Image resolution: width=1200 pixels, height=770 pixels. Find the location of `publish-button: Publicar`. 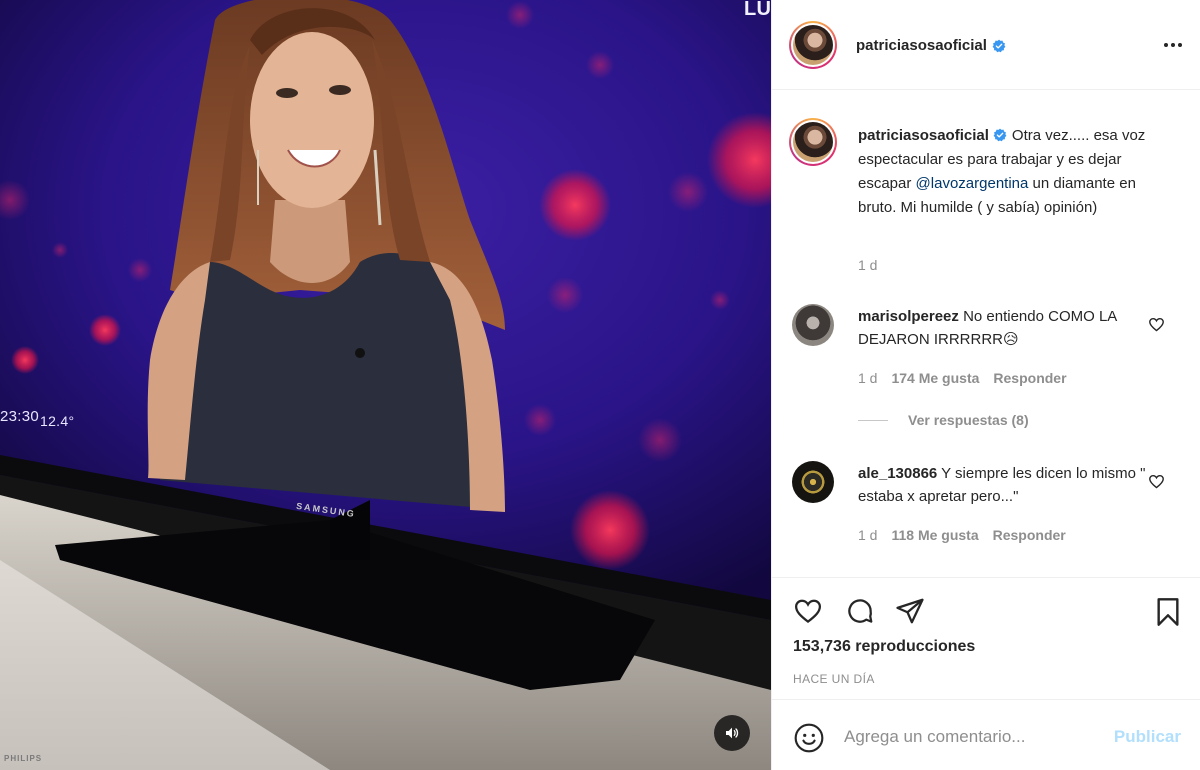

publish-button: Publicar is located at coordinates (1147, 737).